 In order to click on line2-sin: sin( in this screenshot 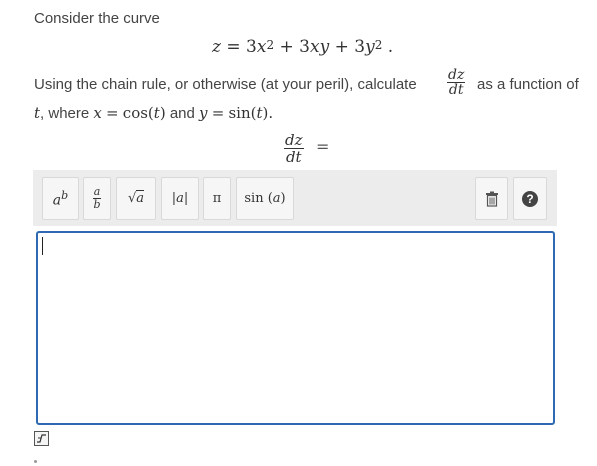, I will do `click(242, 113)`.